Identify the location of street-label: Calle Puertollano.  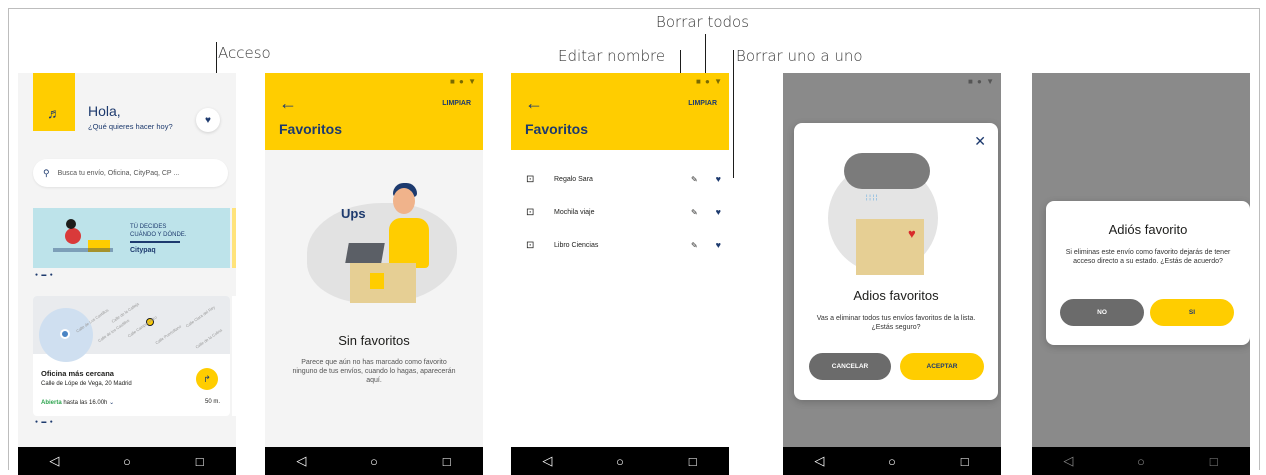
(168, 334).